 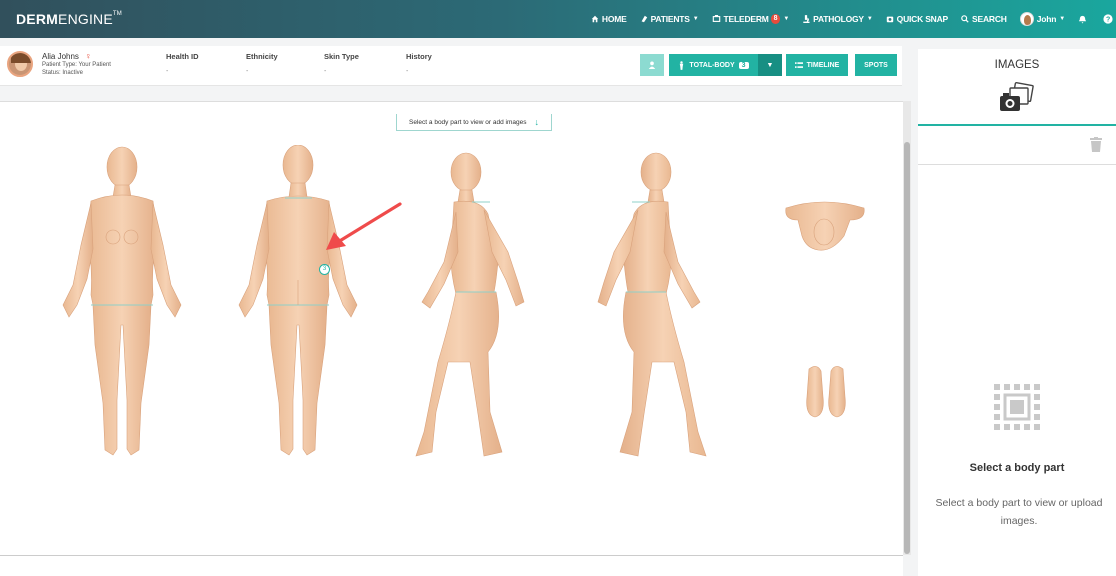 I want to click on home-icon, so click(x=595, y=19).